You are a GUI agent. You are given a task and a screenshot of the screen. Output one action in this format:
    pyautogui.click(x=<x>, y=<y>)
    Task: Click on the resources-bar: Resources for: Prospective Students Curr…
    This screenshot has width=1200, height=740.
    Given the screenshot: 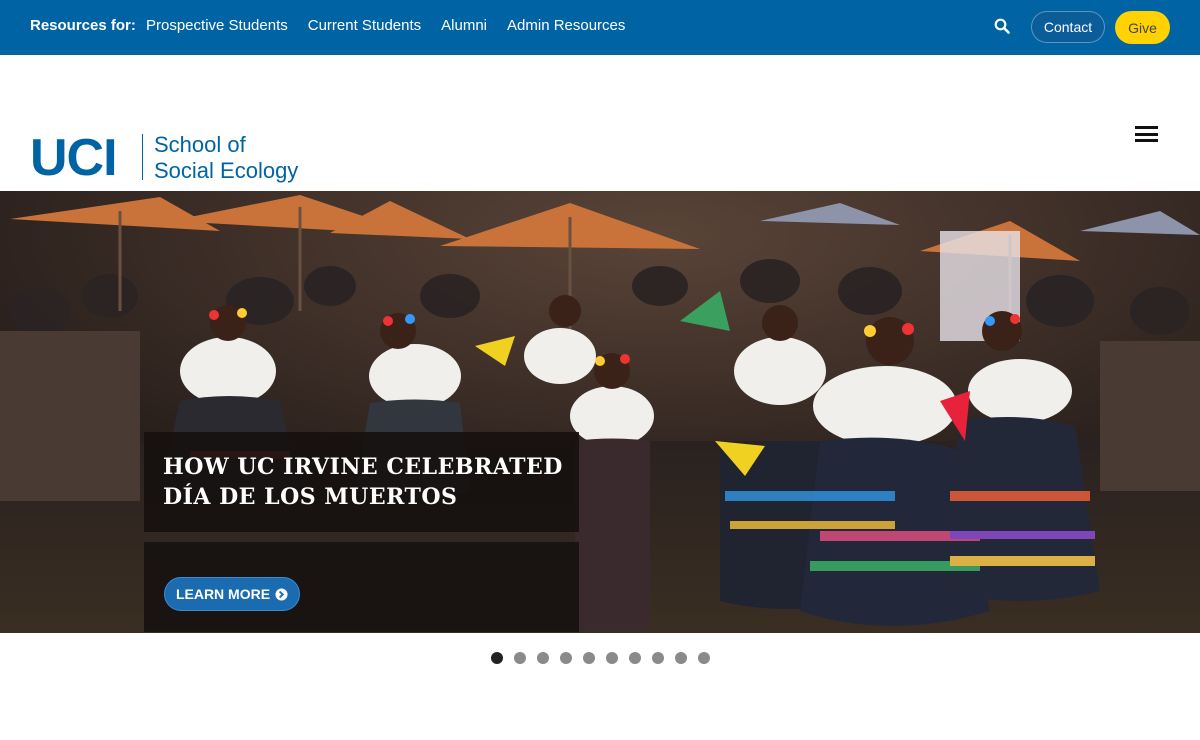 What is the action you would take?
    pyautogui.click(x=600, y=27)
    